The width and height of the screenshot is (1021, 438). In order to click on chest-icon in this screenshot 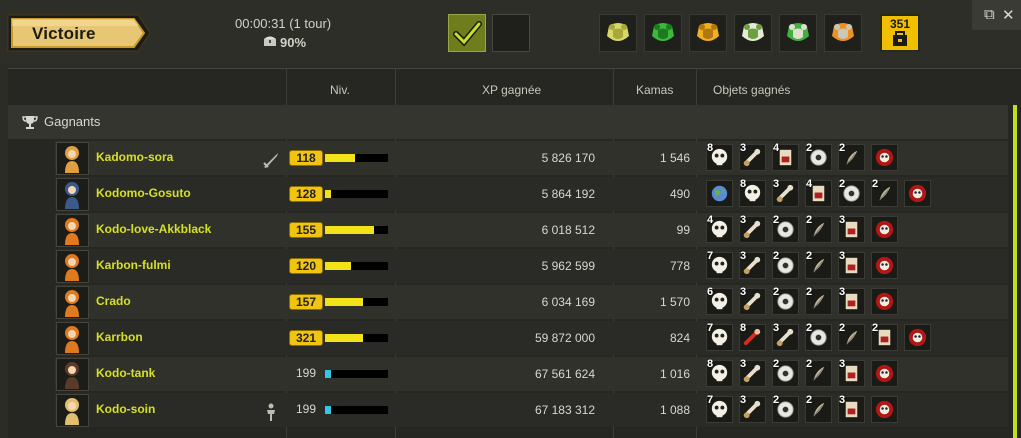, I will do `click(270, 41)`.